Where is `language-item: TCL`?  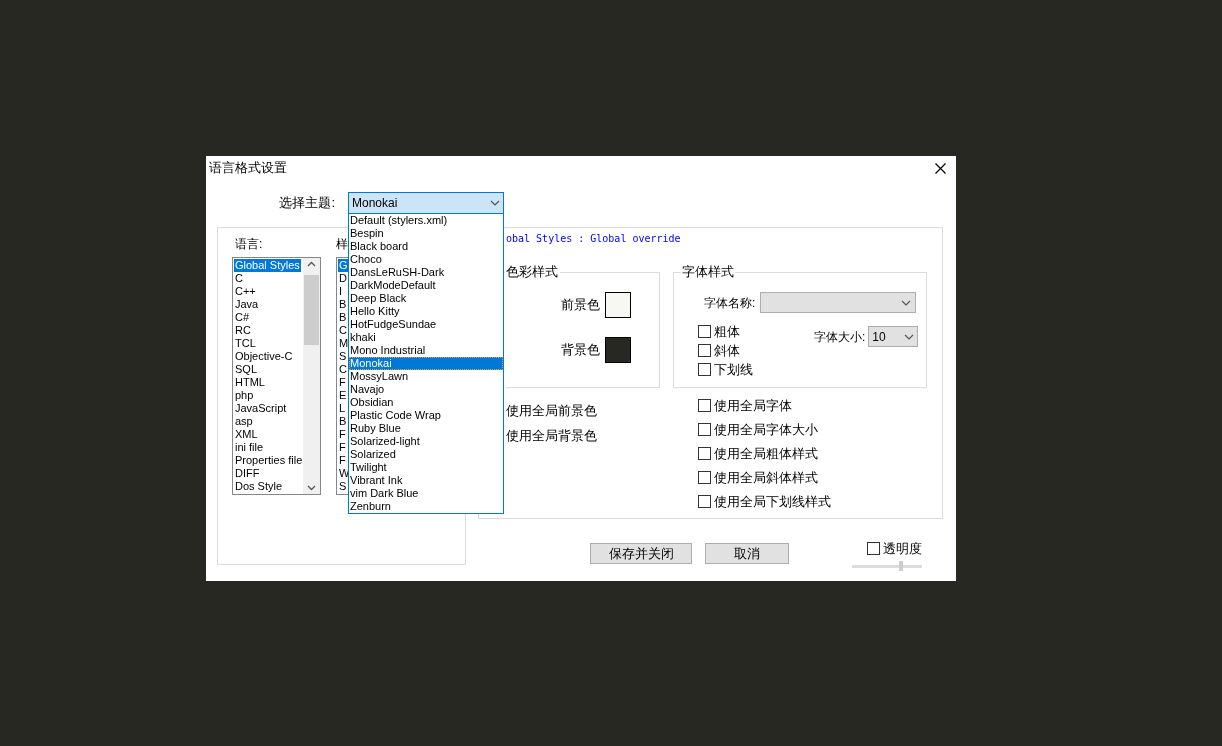 language-item: TCL is located at coordinates (245, 343).